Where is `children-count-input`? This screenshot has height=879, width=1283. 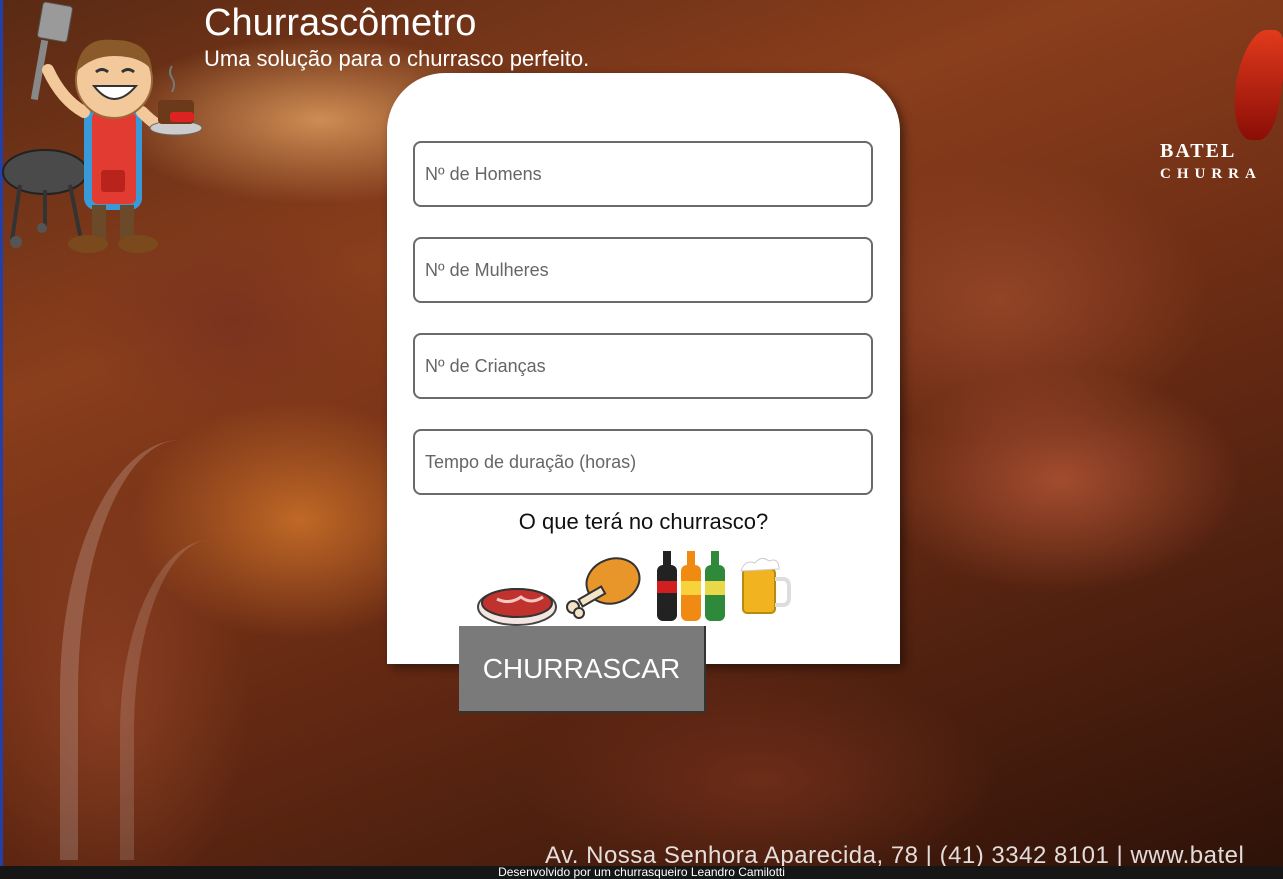 children-count-input is located at coordinates (643, 366).